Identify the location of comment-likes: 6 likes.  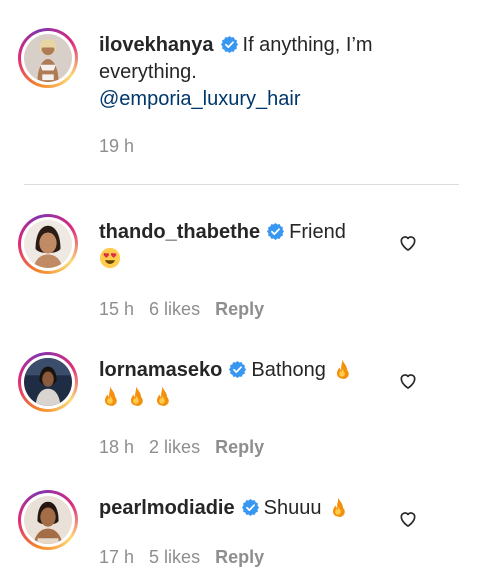
(174, 309).